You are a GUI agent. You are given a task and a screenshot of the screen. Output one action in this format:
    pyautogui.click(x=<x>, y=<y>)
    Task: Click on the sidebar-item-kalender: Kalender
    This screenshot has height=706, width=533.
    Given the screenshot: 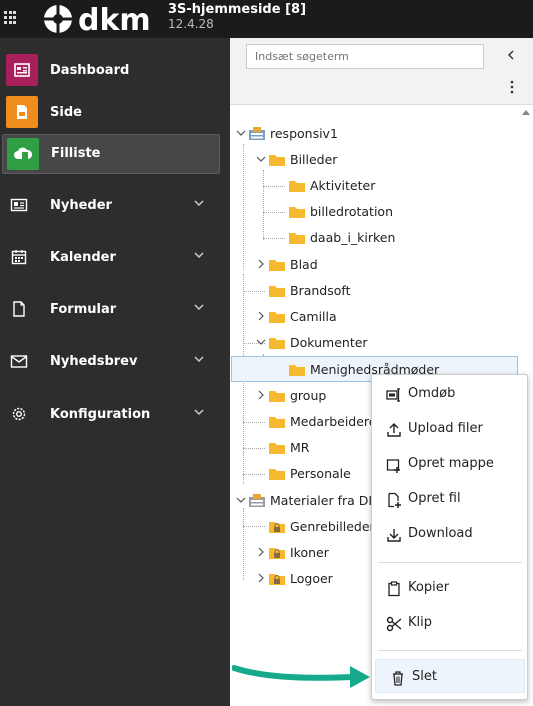 What is the action you would take?
    pyautogui.click(x=115, y=258)
    